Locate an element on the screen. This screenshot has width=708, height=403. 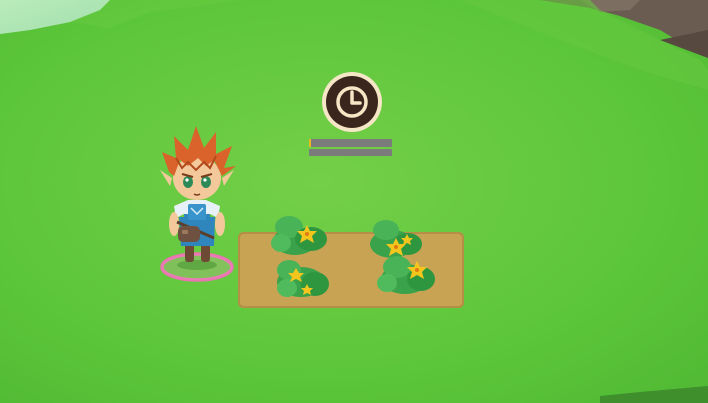
growth-progress-bar is located at coordinates (350, 143).